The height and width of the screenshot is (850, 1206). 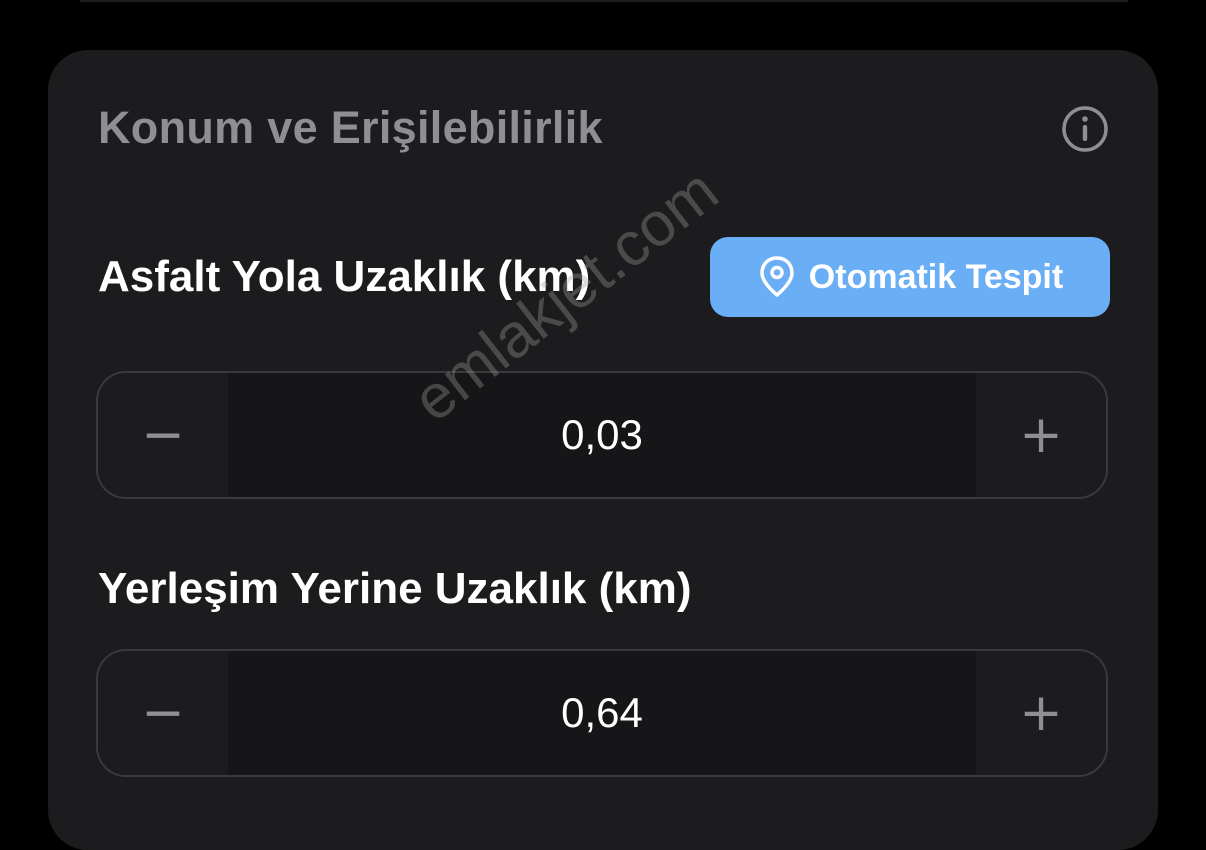 I want to click on road-distance-input, so click(x=602, y=435).